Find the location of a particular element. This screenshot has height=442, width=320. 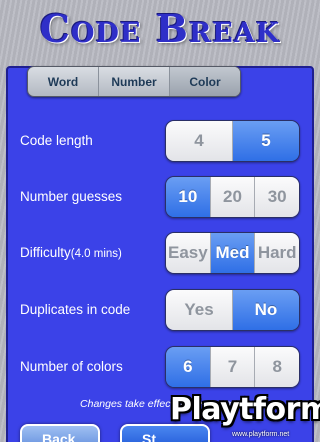

duplicates-control: Yes No is located at coordinates (232, 310).